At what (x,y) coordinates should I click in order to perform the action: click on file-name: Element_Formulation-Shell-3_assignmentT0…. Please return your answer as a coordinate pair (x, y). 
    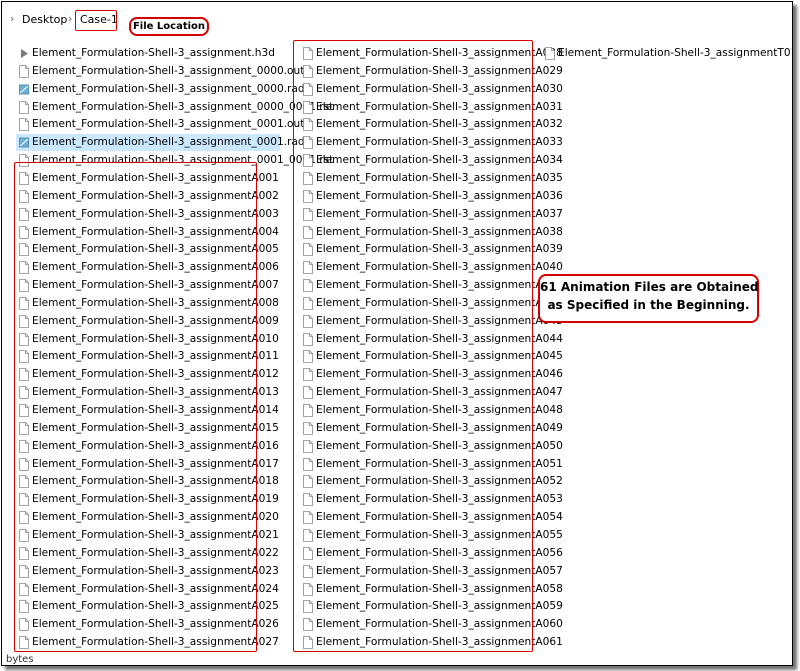
    Looking at the image, I should click on (675, 53).